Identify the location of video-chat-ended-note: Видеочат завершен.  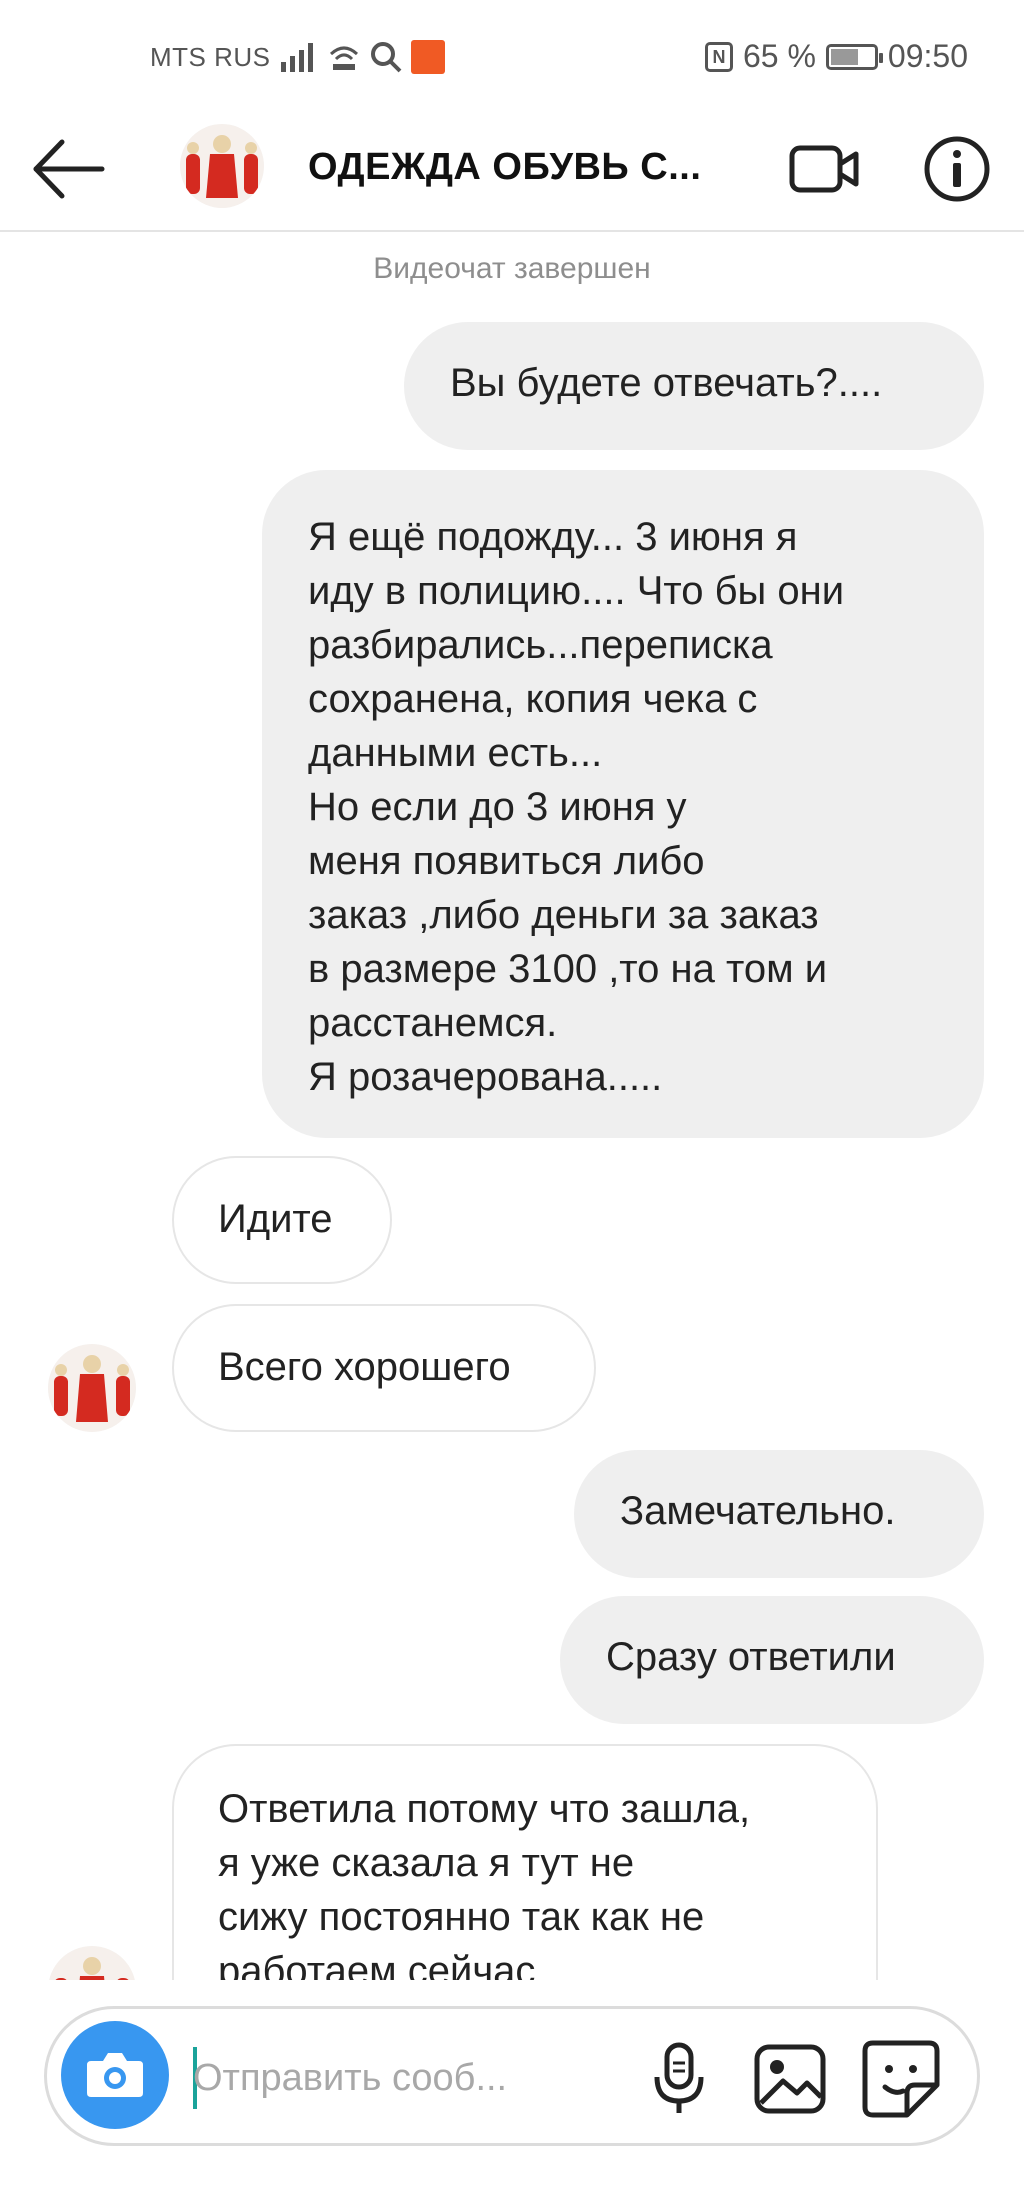
(512, 268).